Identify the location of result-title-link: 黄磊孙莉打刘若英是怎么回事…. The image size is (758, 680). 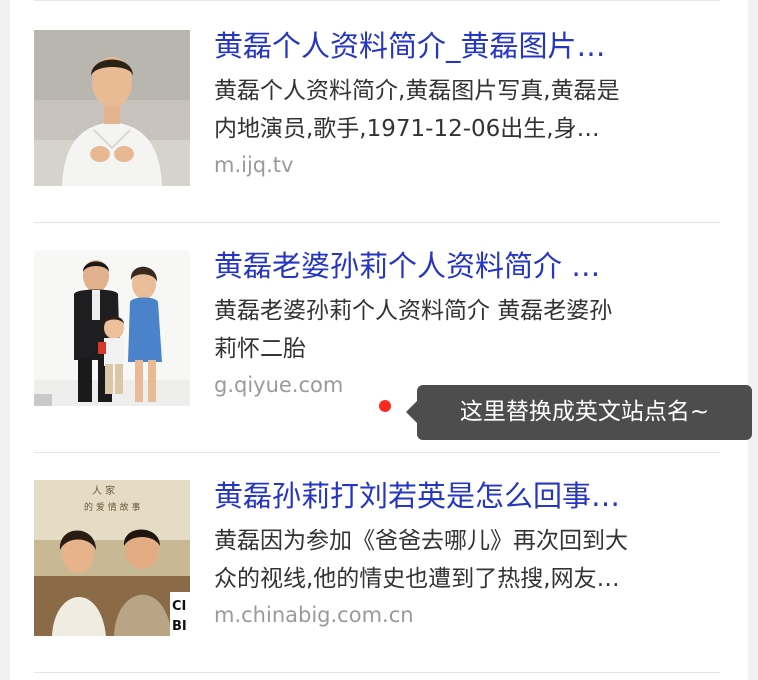
(464, 496).